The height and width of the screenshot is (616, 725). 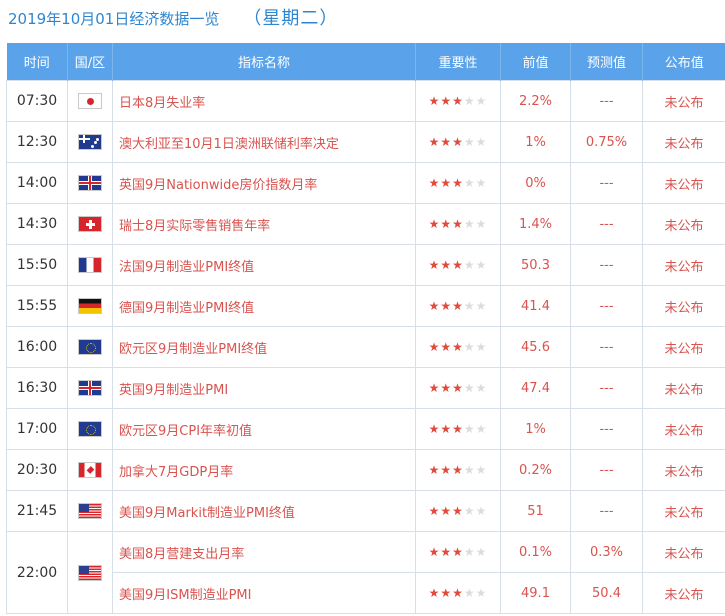 What do you see at coordinates (264, 511) in the screenshot?
I see `cell-indicator-name: 美国9月Markit制造业PMI终值` at bounding box center [264, 511].